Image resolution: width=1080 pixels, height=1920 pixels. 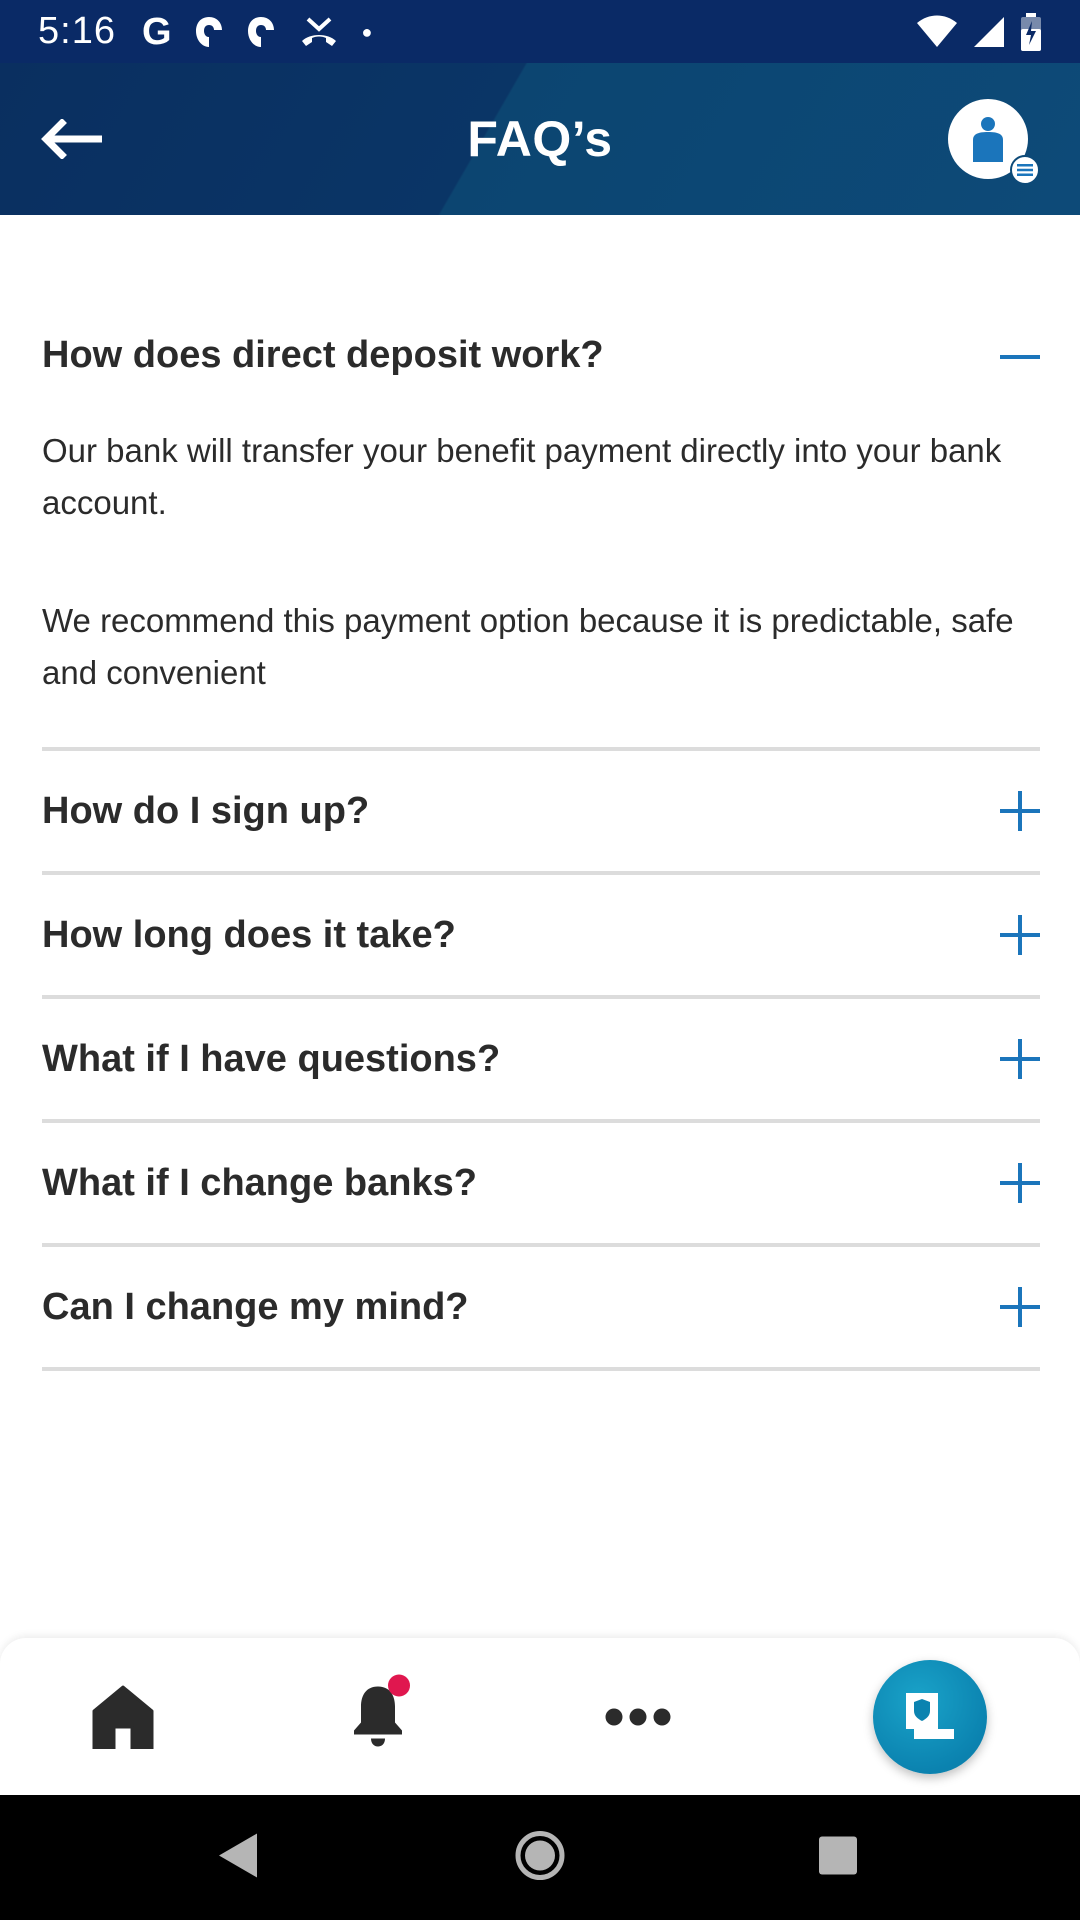 I want to click on system-status-icons, so click(x=979, y=31).